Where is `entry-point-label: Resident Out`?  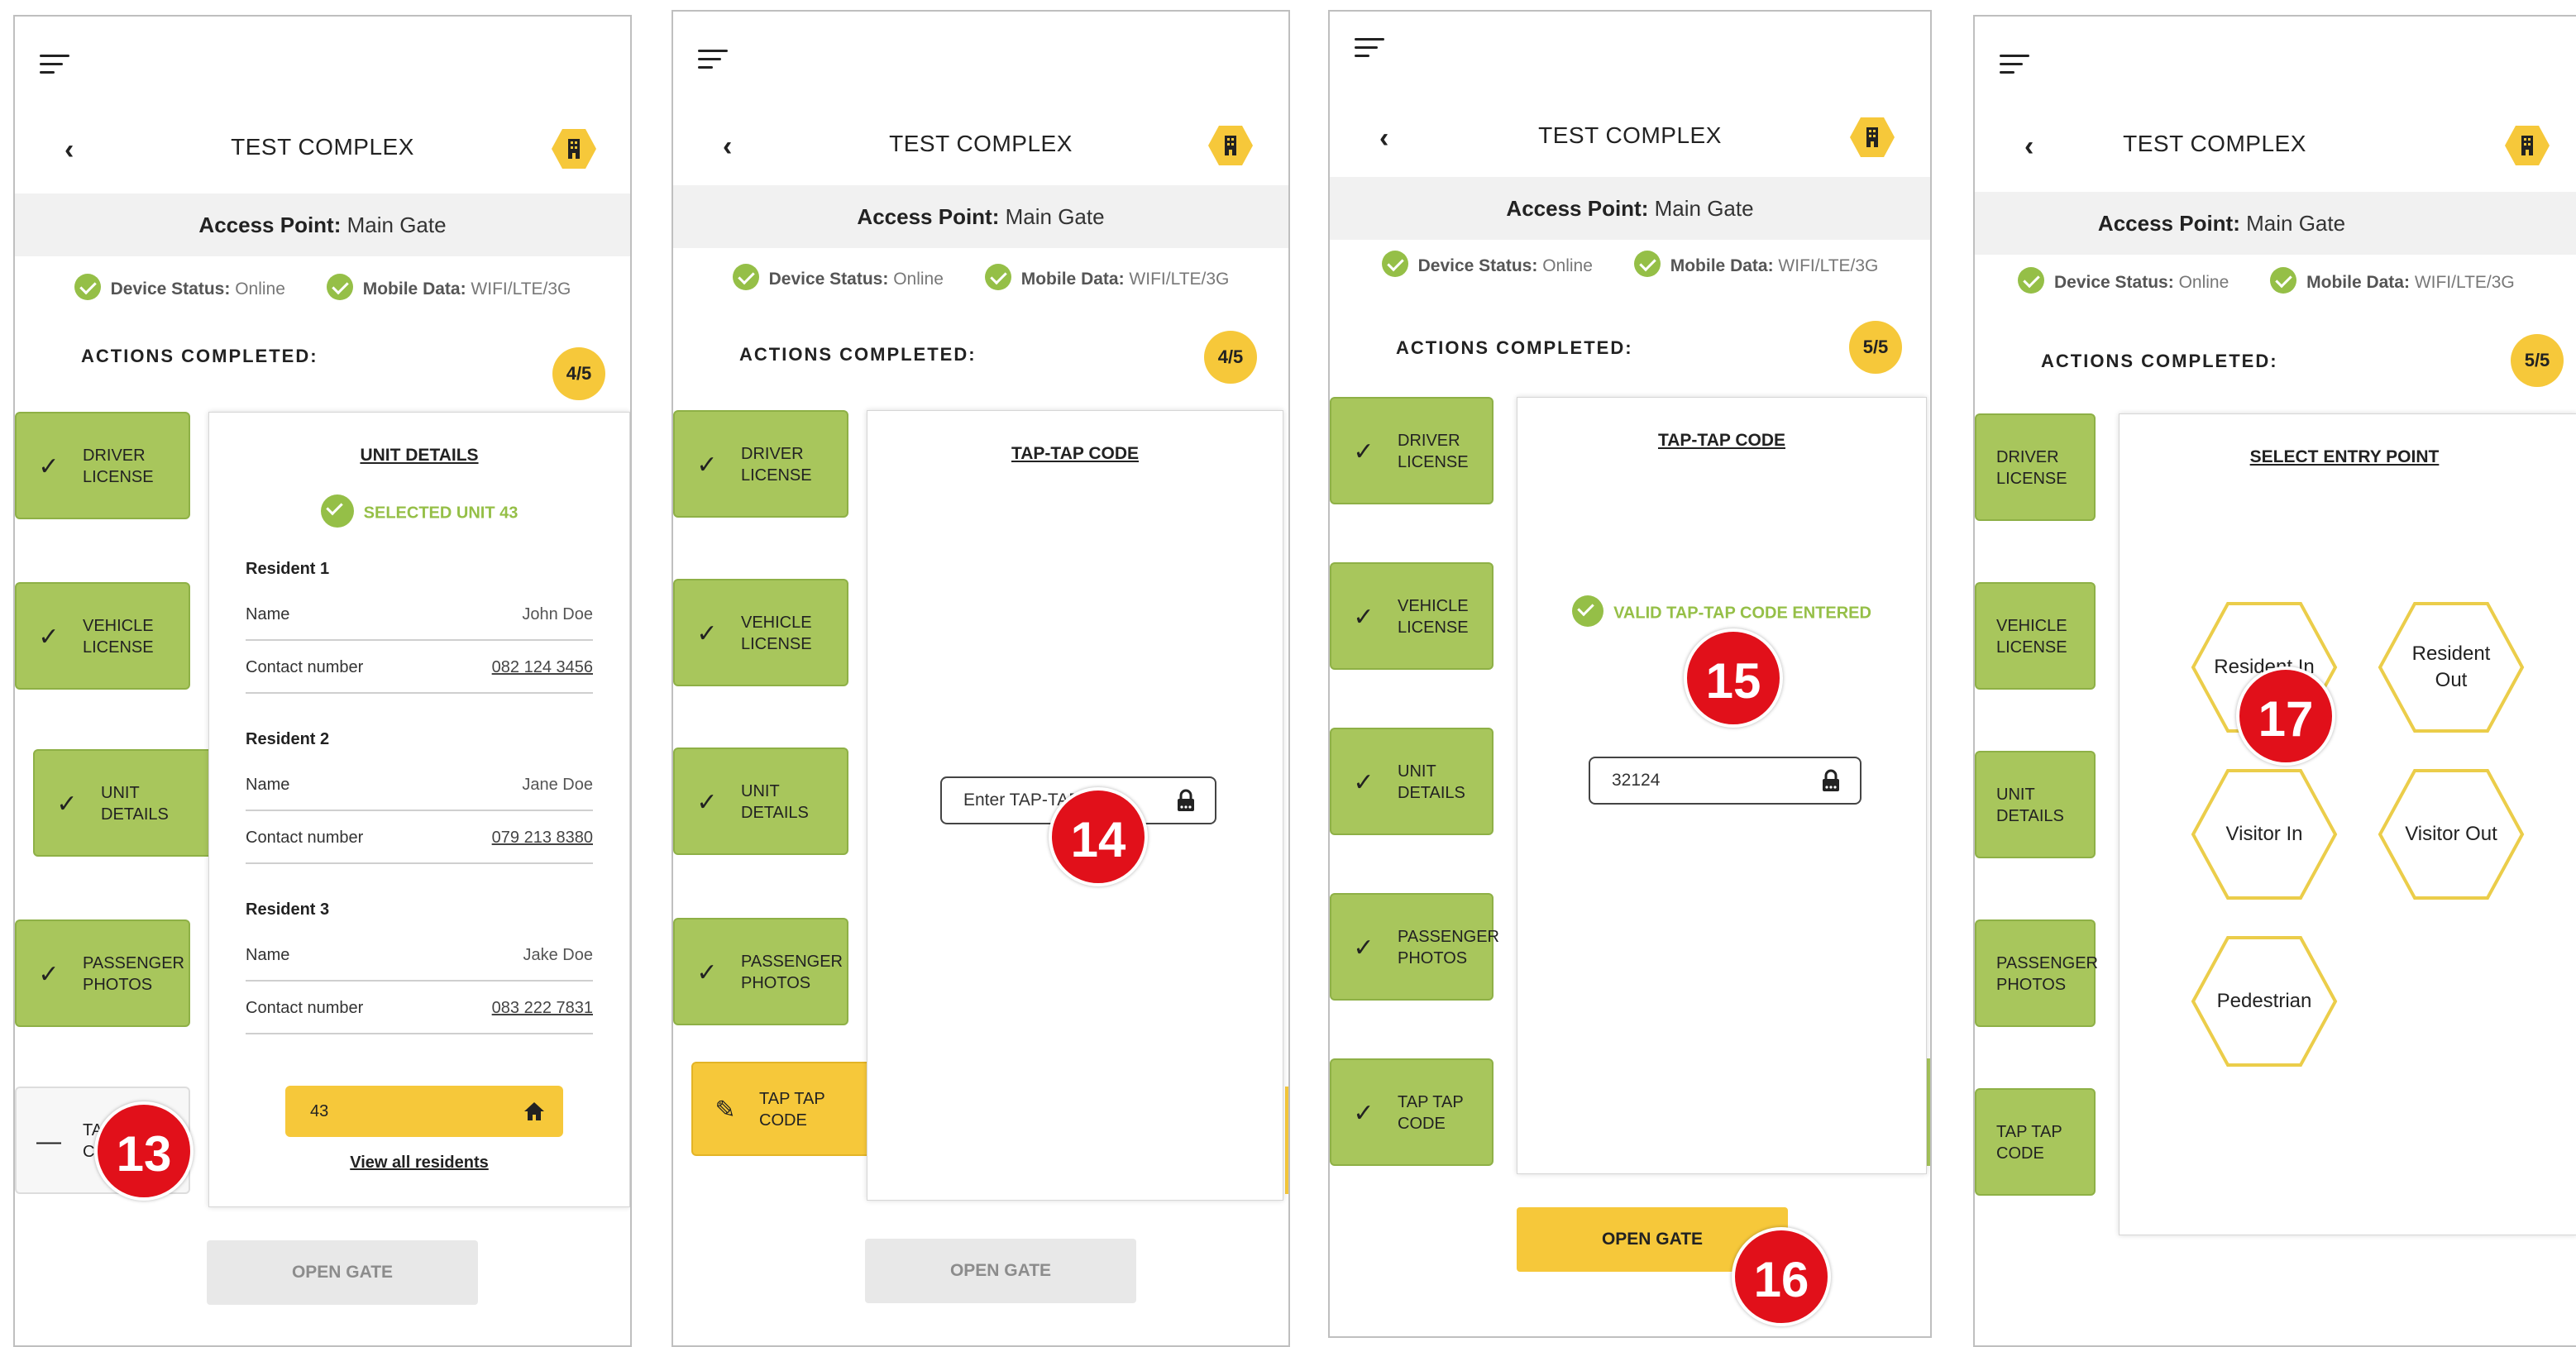 entry-point-label: Resident Out is located at coordinates (2451, 666).